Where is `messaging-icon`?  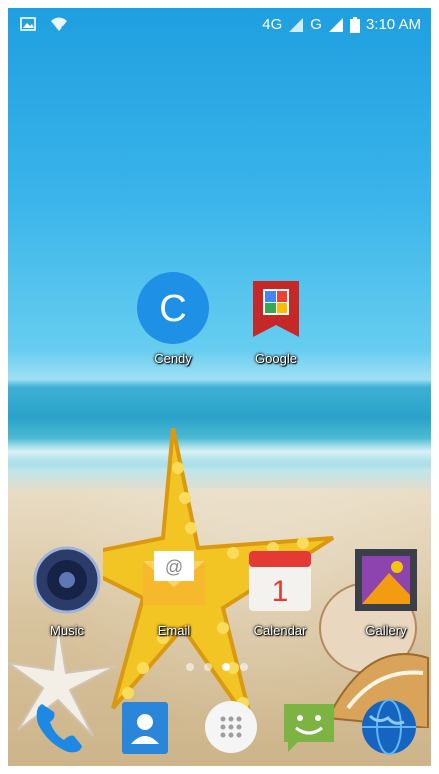 messaging-icon is located at coordinates (309, 727).